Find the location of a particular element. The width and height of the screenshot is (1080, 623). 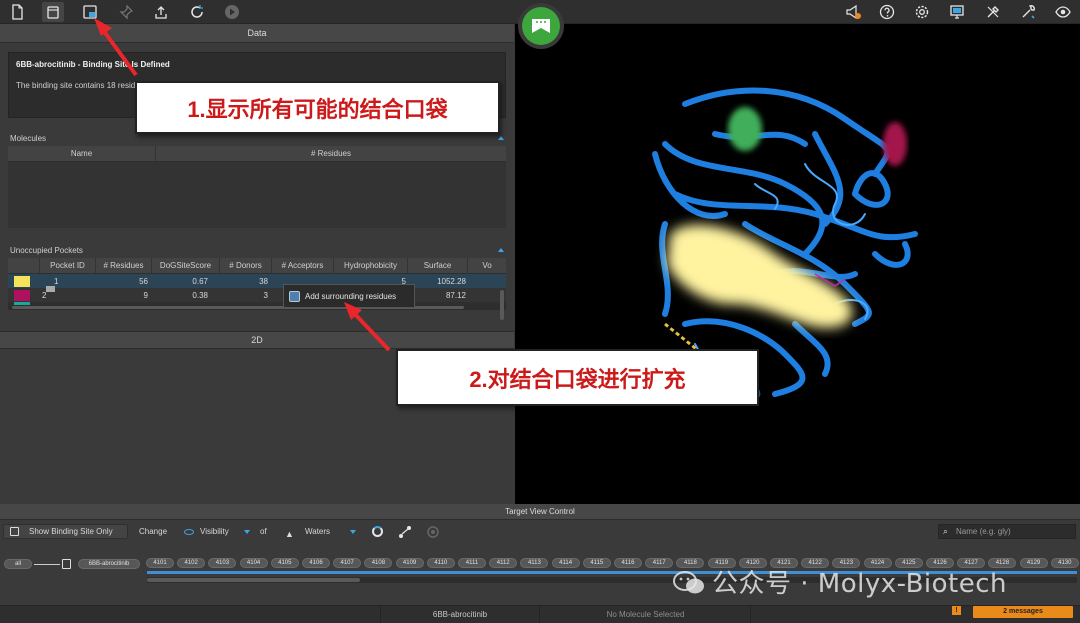

of-label: of is located at coordinates (263, 531).